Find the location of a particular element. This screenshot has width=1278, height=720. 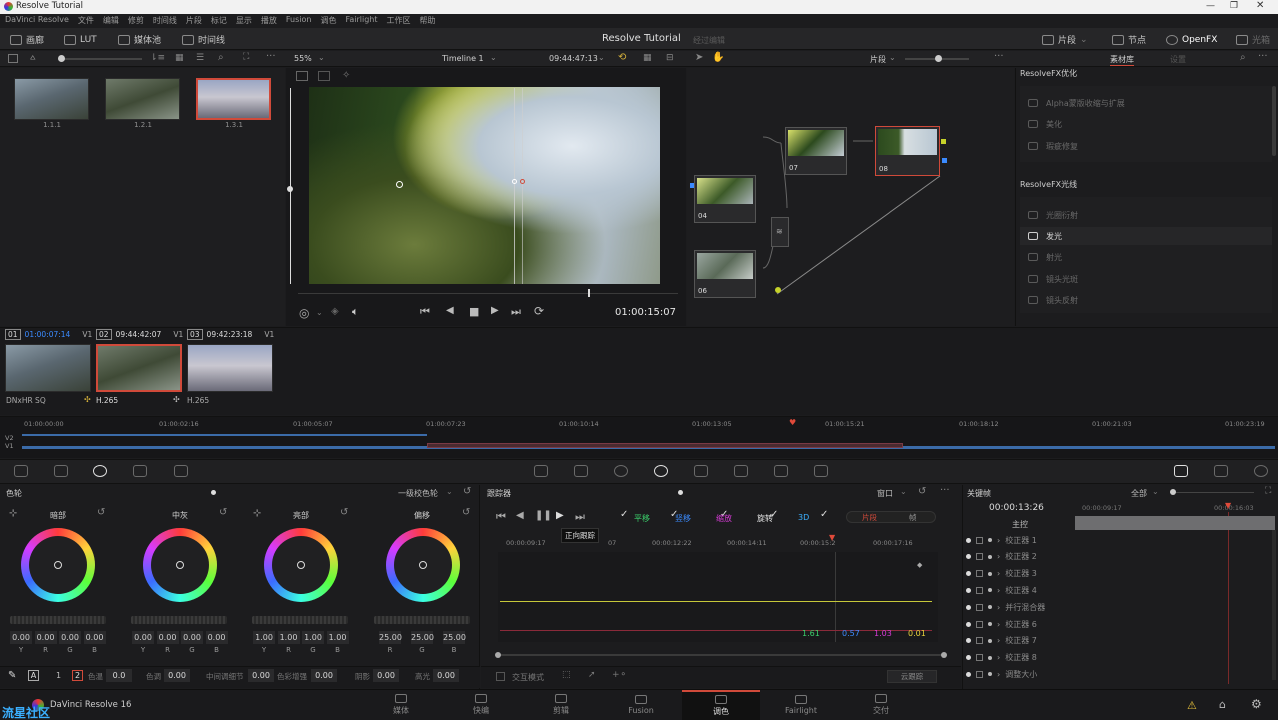

track-forward-icon: ▶ is located at coordinates (560, 515).